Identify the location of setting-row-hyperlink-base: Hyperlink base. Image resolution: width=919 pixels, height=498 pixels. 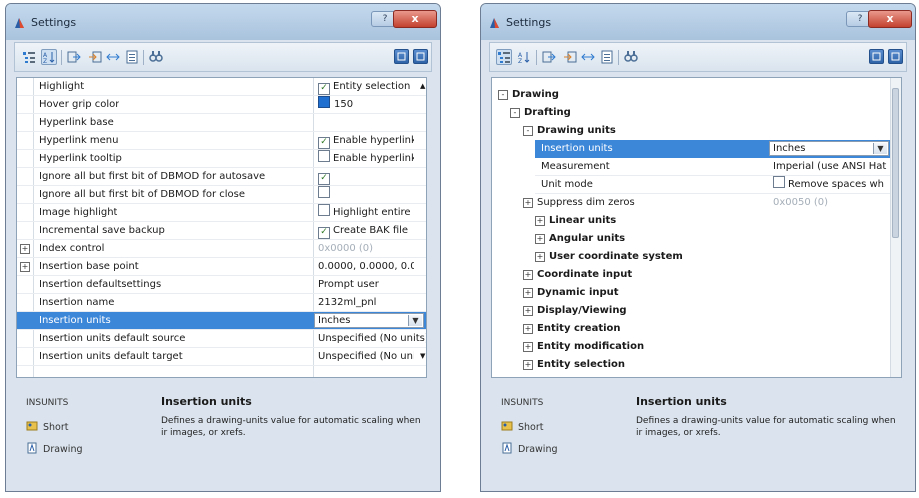
(221, 123).